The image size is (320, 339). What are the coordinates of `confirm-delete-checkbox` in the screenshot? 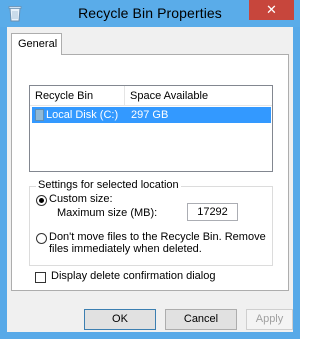 It's located at (40, 277).